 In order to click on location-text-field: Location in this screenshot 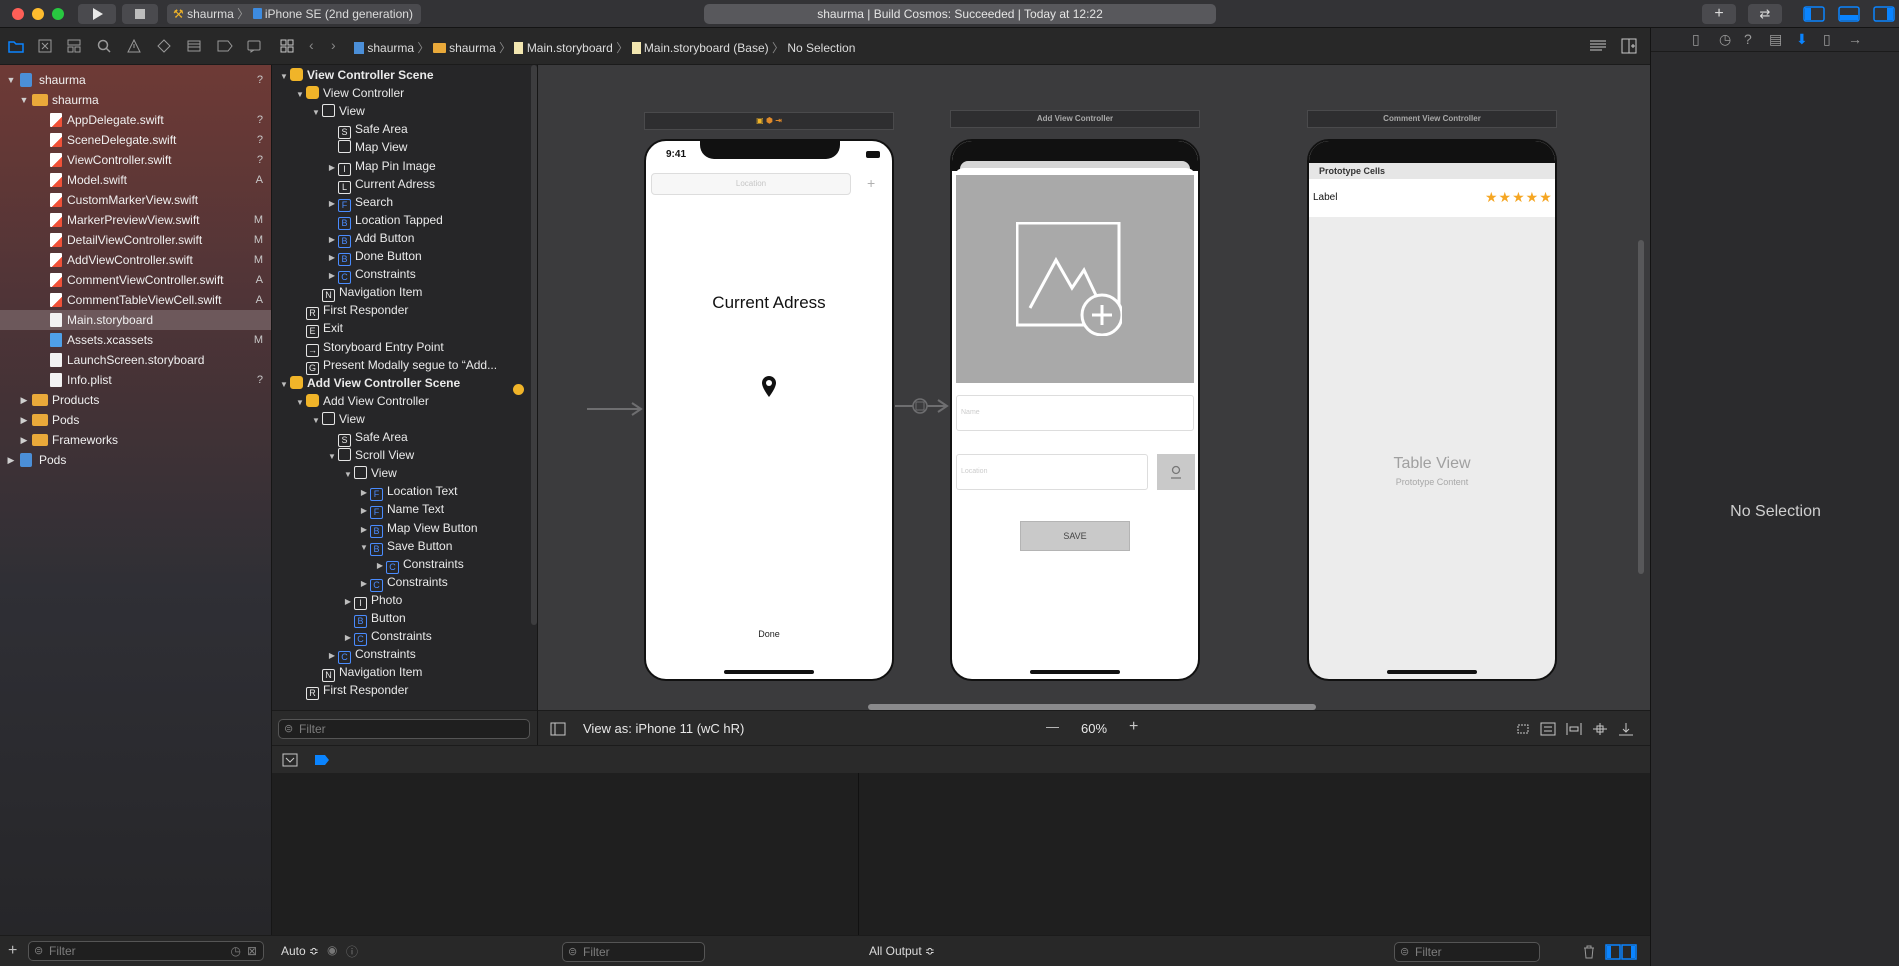, I will do `click(1052, 472)`.